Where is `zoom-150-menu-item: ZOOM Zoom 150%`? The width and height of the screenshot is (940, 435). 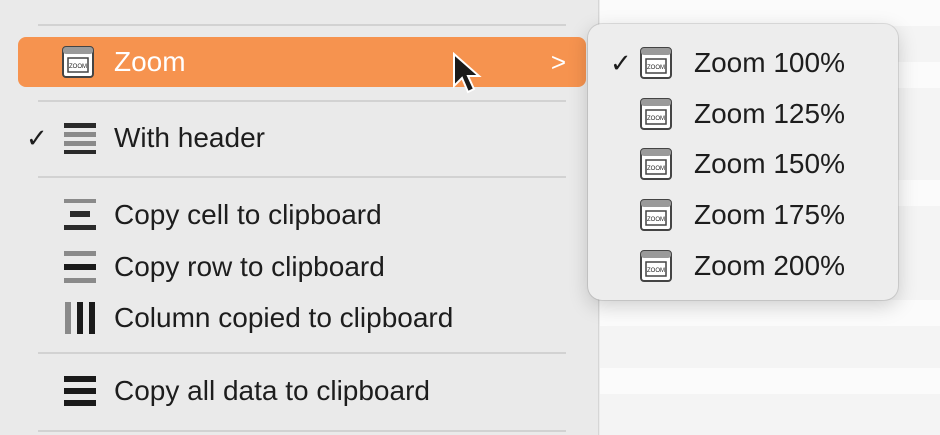
zoom-150-menu-item: ZOOM Zoom 150% is located at coordinates (743, 164).